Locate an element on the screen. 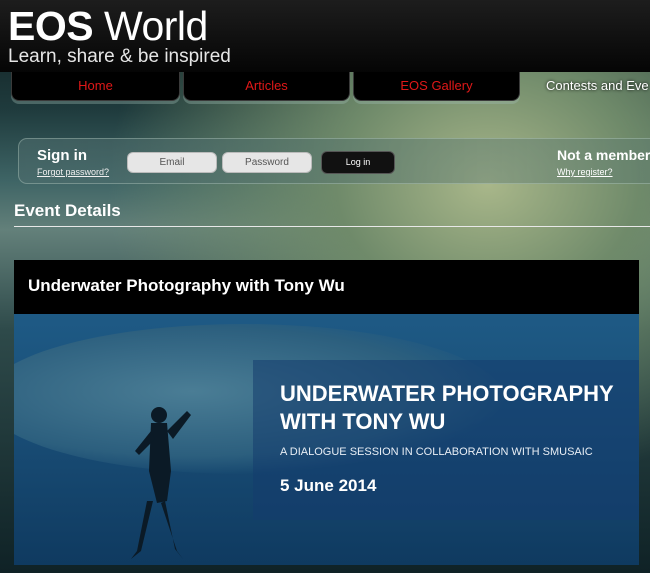 The width and height of the screenshot is (650, 573). password-field: Password is located at coordinates (267, 162).